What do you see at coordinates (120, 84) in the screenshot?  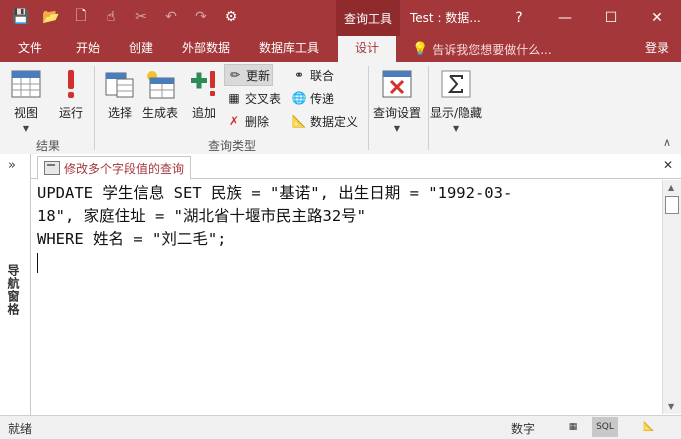 I see `select-query-icon` at bounding box center [120, 84].